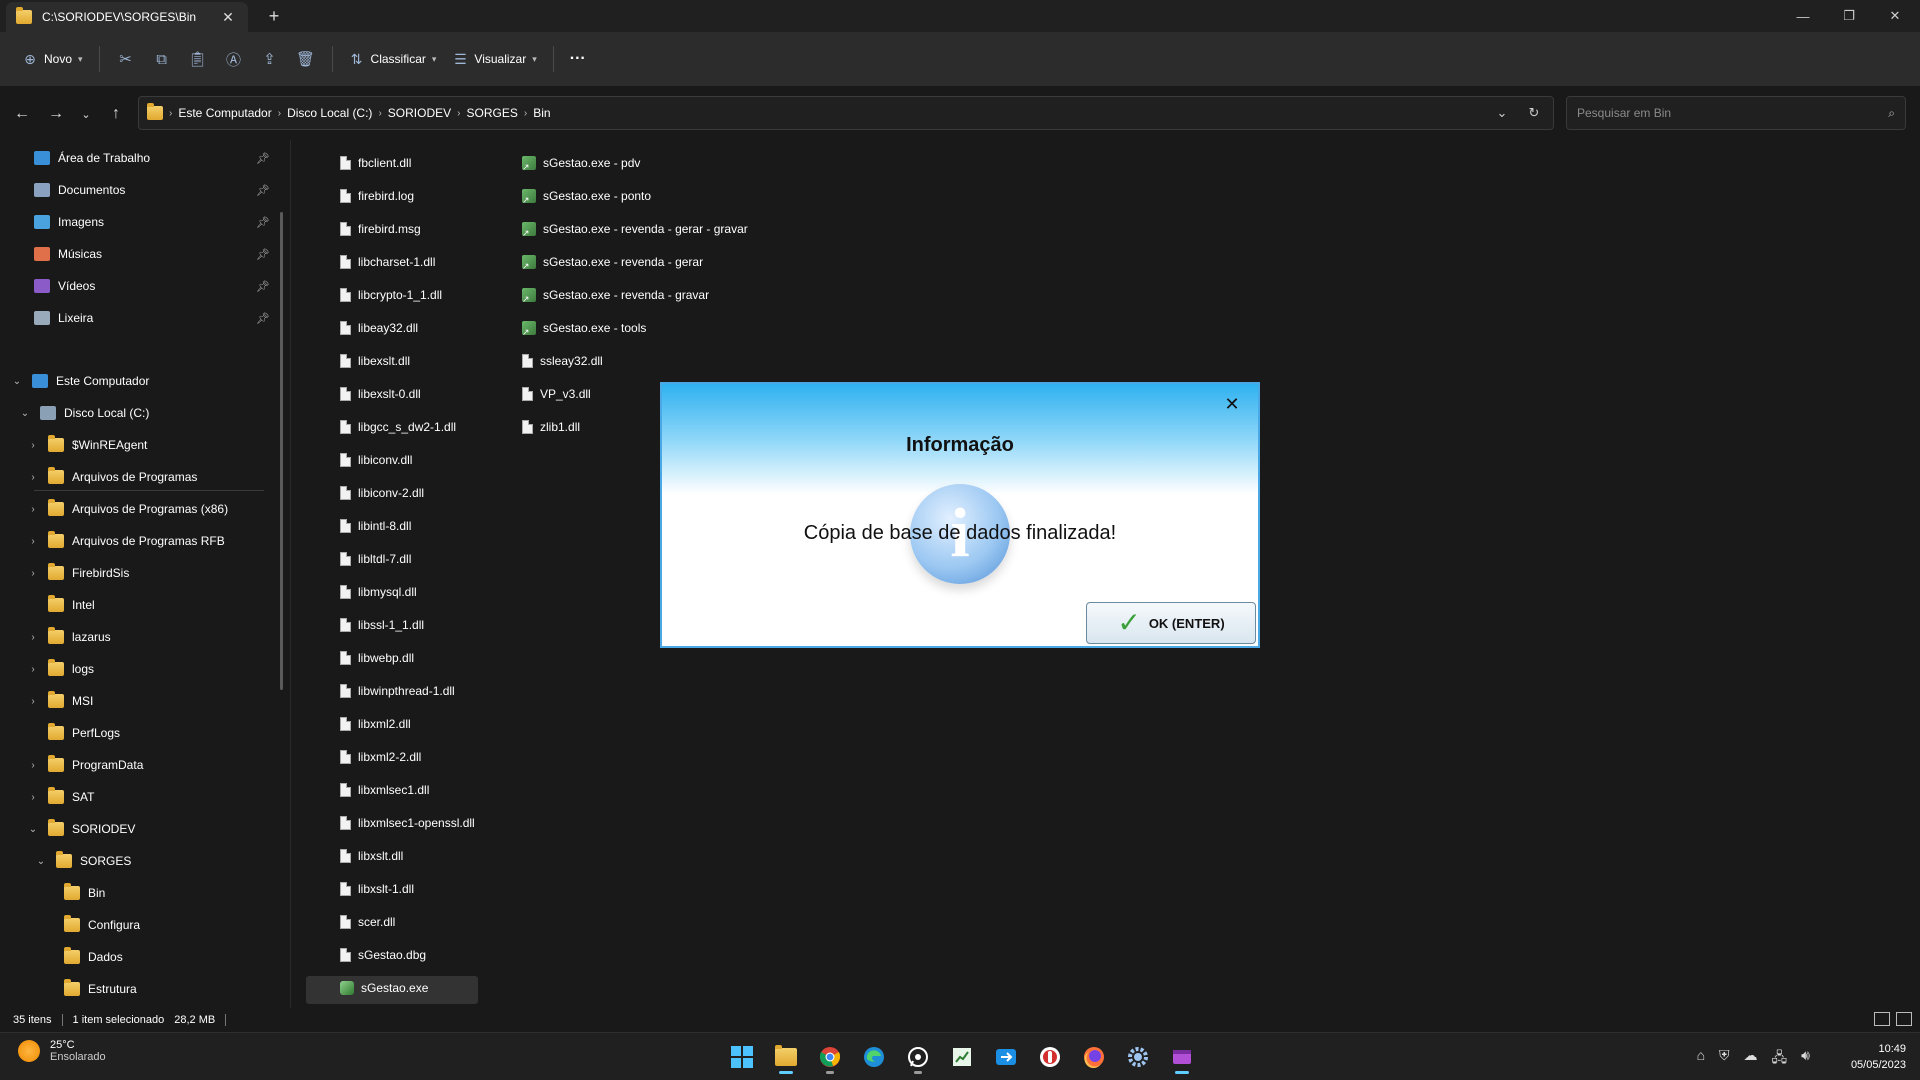 Image resolution: width=1920 pixels, height=1080 pixels. I want to click on file-item: firebird.msg, so click(360, 229).